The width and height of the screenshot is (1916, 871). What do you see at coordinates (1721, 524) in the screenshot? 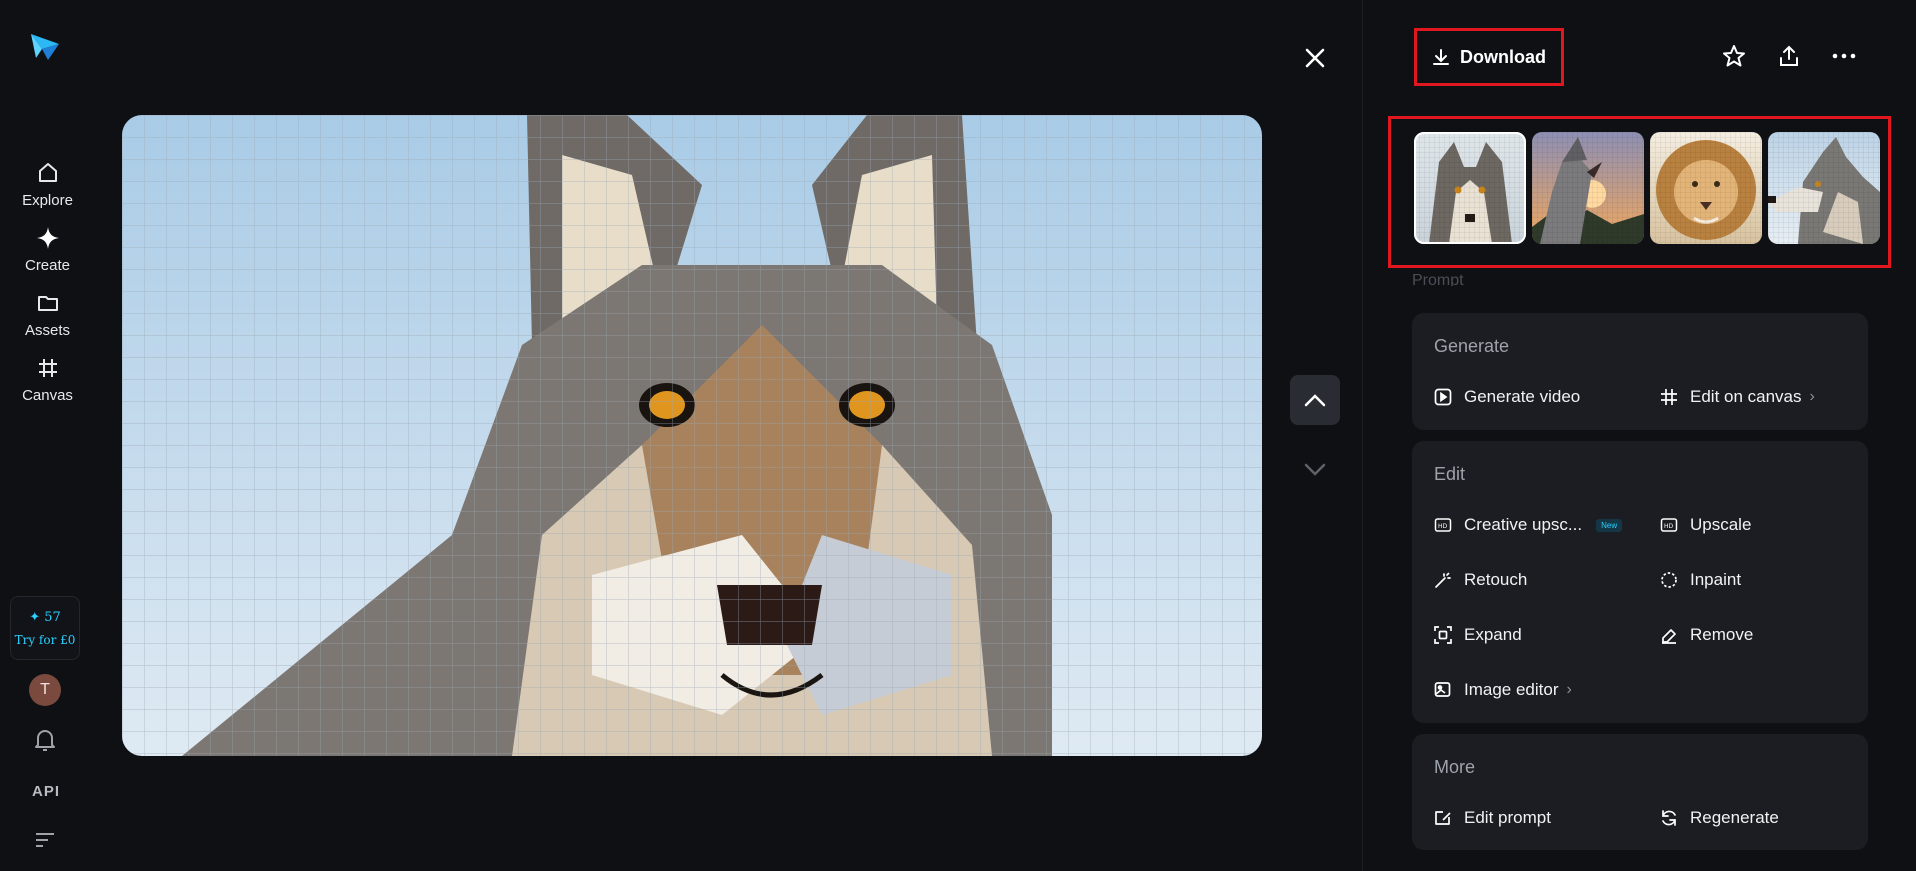
I see `upscale-label: Upscale` at bounding box center [1721, 524].